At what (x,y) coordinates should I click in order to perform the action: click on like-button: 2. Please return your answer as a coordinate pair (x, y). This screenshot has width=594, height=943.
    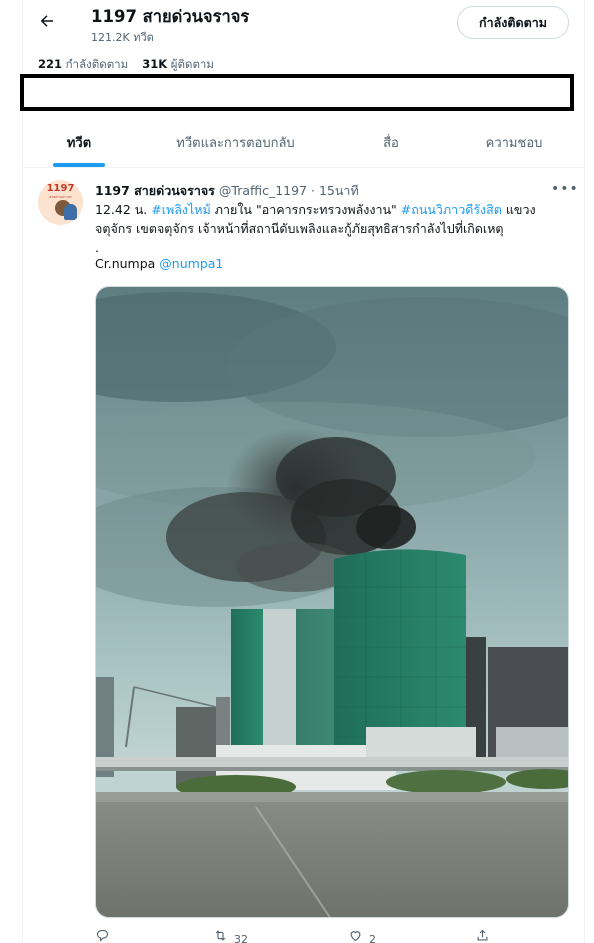
    Looking at the image, I should click on (362, 935).